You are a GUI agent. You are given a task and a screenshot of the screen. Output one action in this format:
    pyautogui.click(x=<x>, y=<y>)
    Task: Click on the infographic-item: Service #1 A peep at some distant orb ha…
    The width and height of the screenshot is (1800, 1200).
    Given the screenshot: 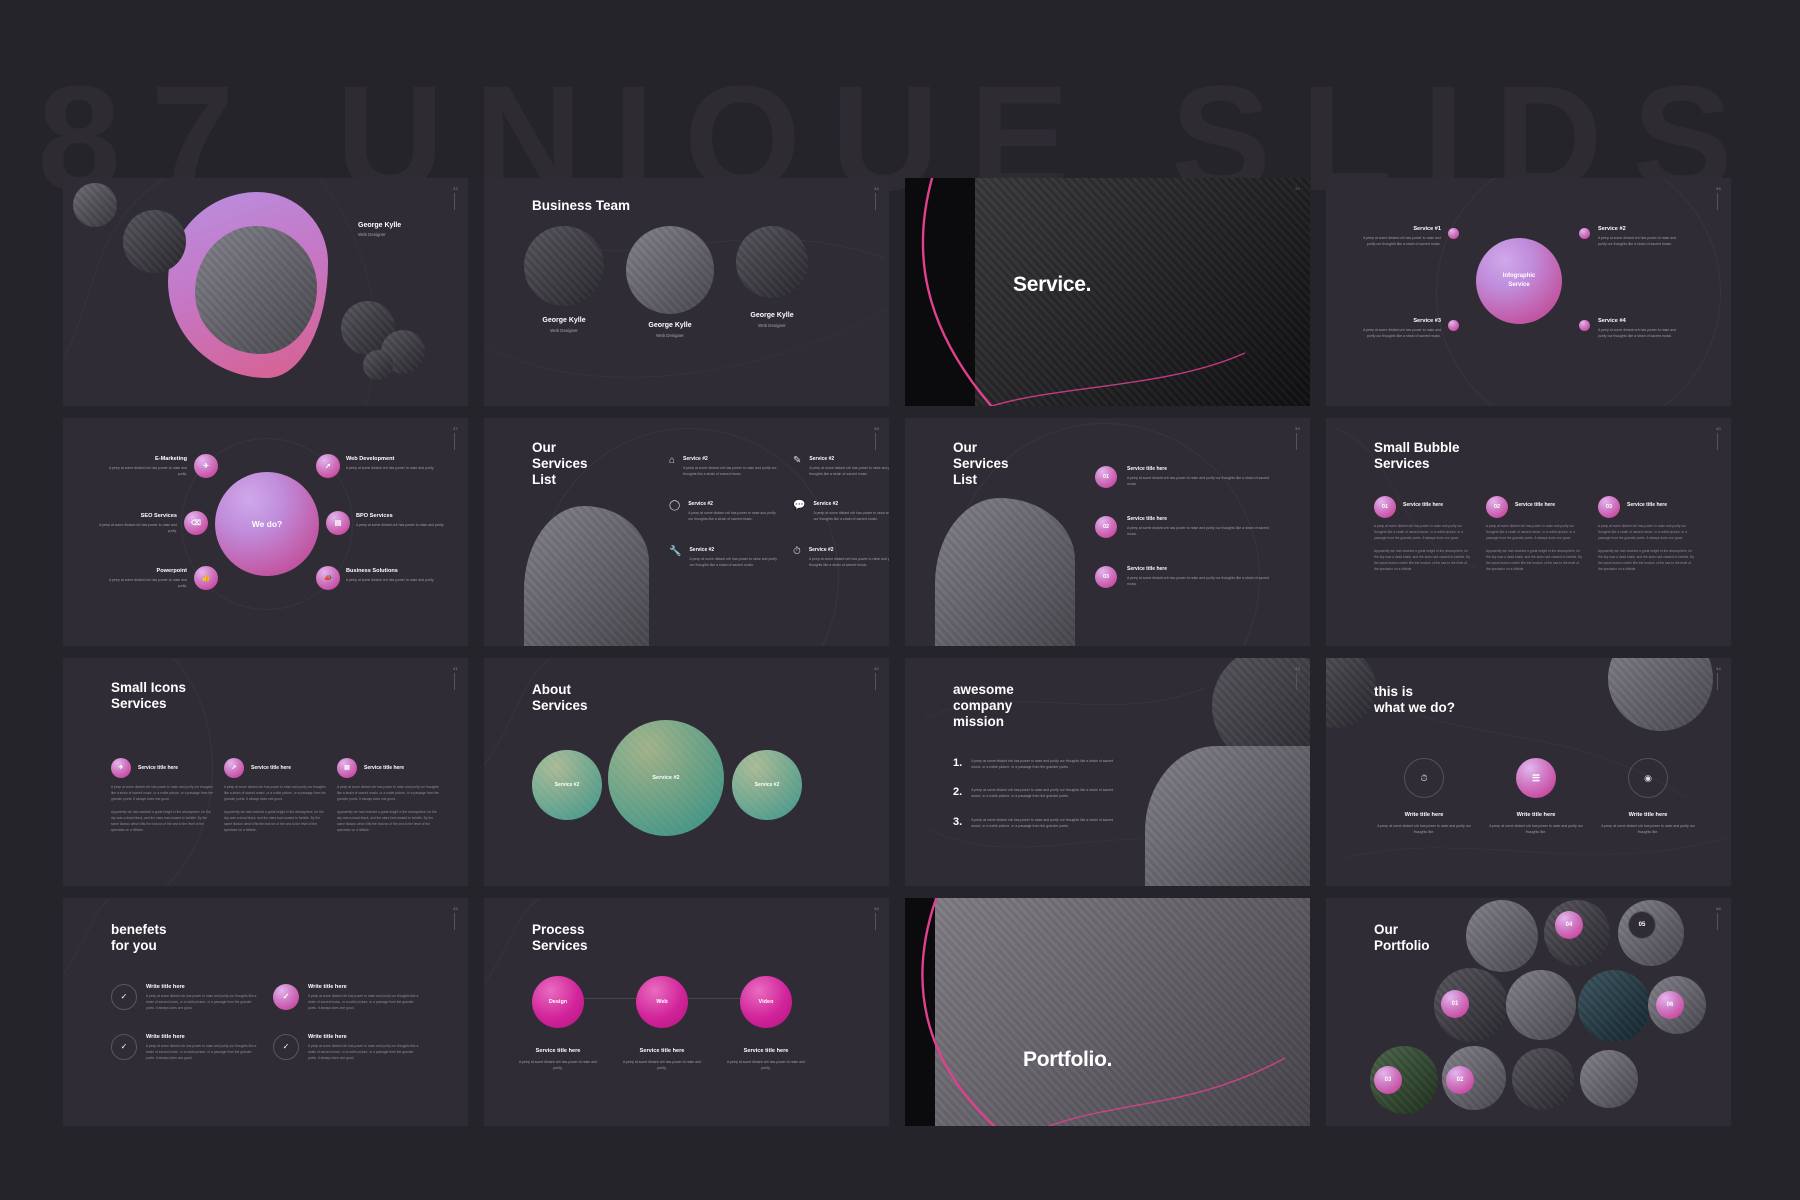 What is the action you would take?
    pyautogui.click(x=1398, y=236)
    